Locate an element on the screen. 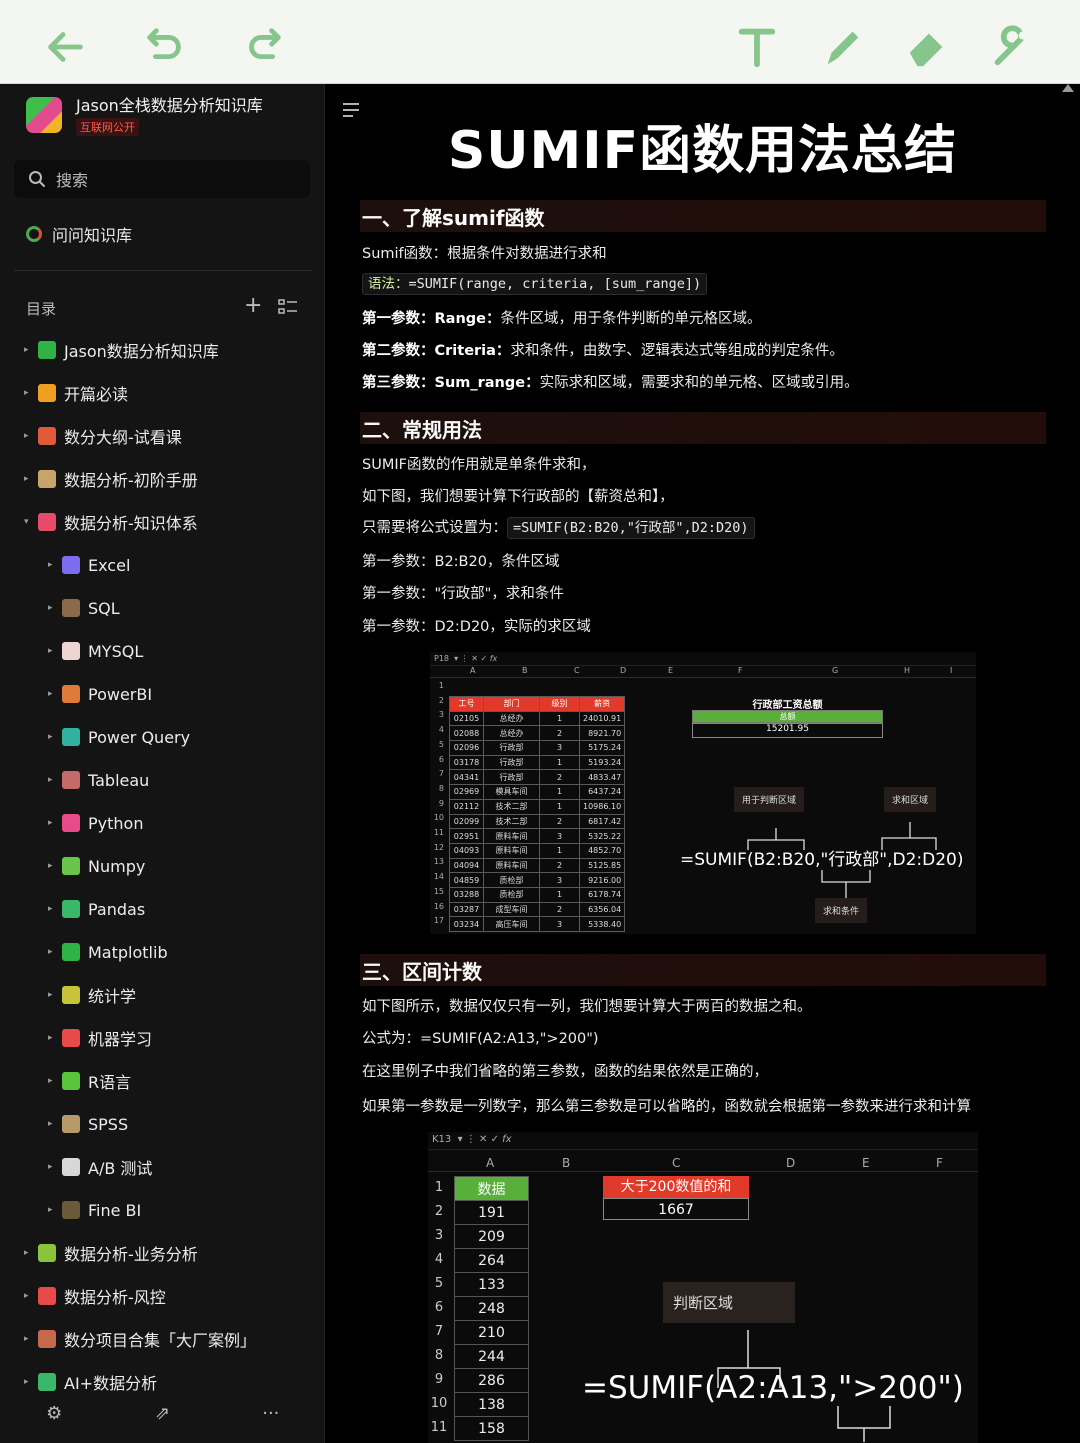  sidebar-item: ▸ Power Query is located at coordinates (119, 737).